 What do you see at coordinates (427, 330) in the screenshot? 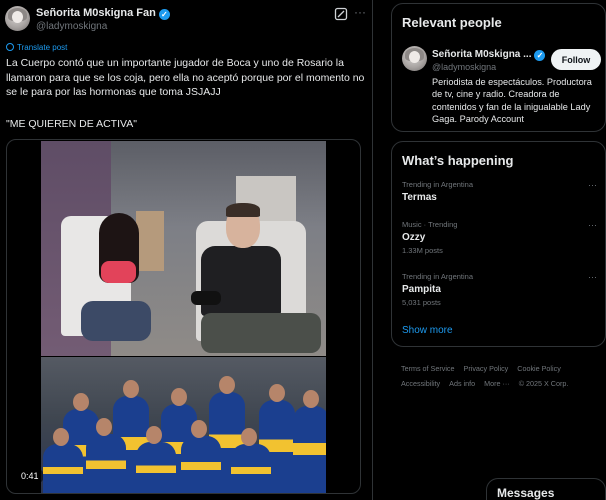
I see `show-more-link: Show more` at bounding box center [427, 330].